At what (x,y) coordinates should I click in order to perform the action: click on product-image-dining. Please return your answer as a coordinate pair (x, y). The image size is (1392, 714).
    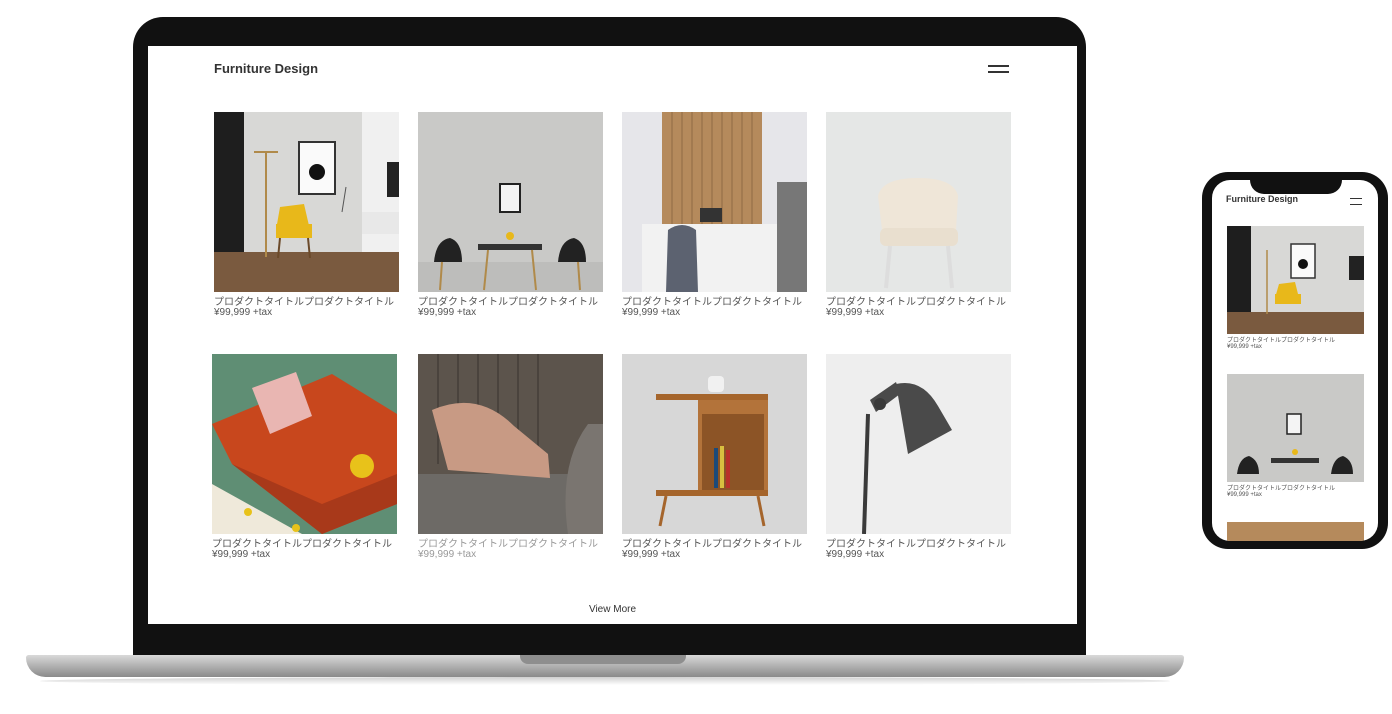
    Looking at the image, I should click on (510, 202).